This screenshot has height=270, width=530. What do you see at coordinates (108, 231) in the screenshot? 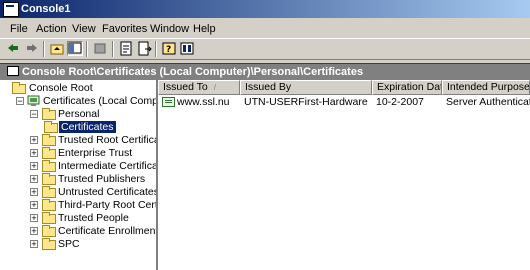
I see `tree-node-label: Certificate Enrollment Re` at bounding box center [108, 231].